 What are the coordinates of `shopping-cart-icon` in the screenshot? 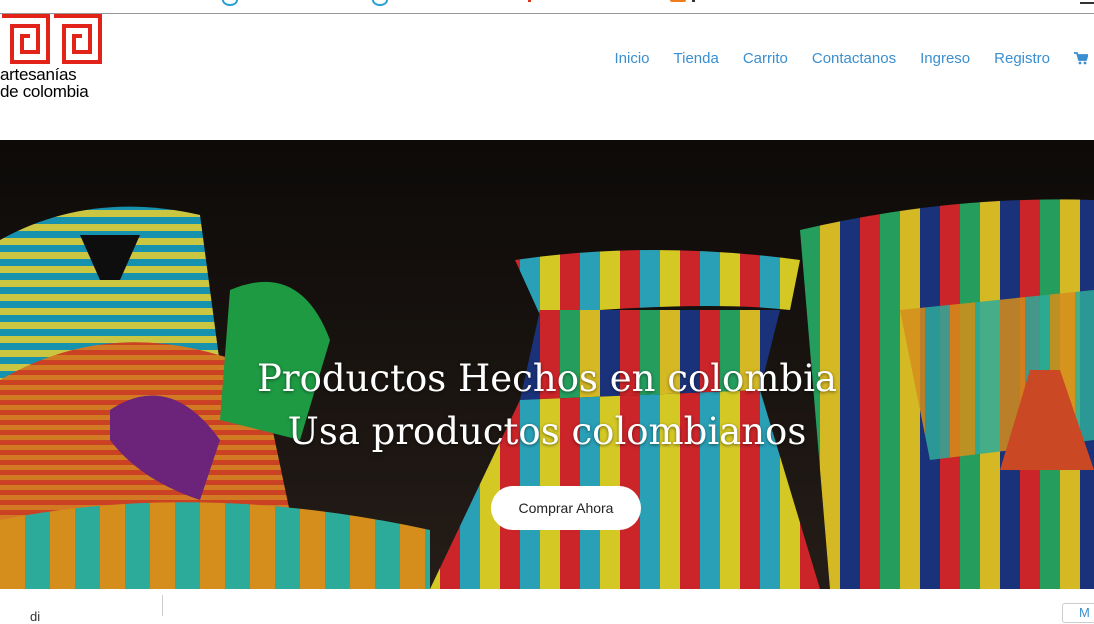 It's located at (1081, 58).